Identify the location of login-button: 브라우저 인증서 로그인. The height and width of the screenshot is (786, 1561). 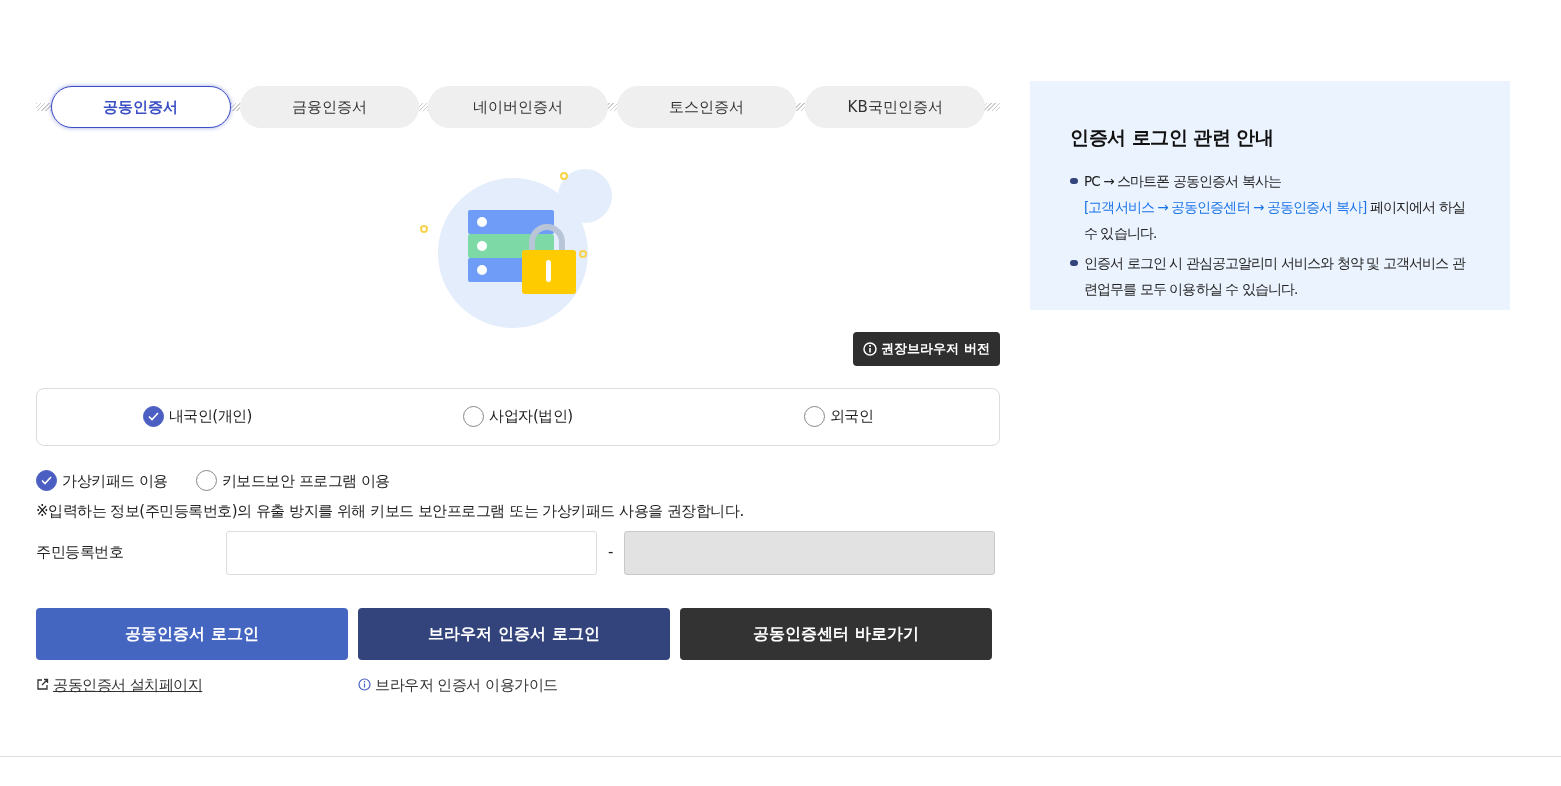
(514, 633).